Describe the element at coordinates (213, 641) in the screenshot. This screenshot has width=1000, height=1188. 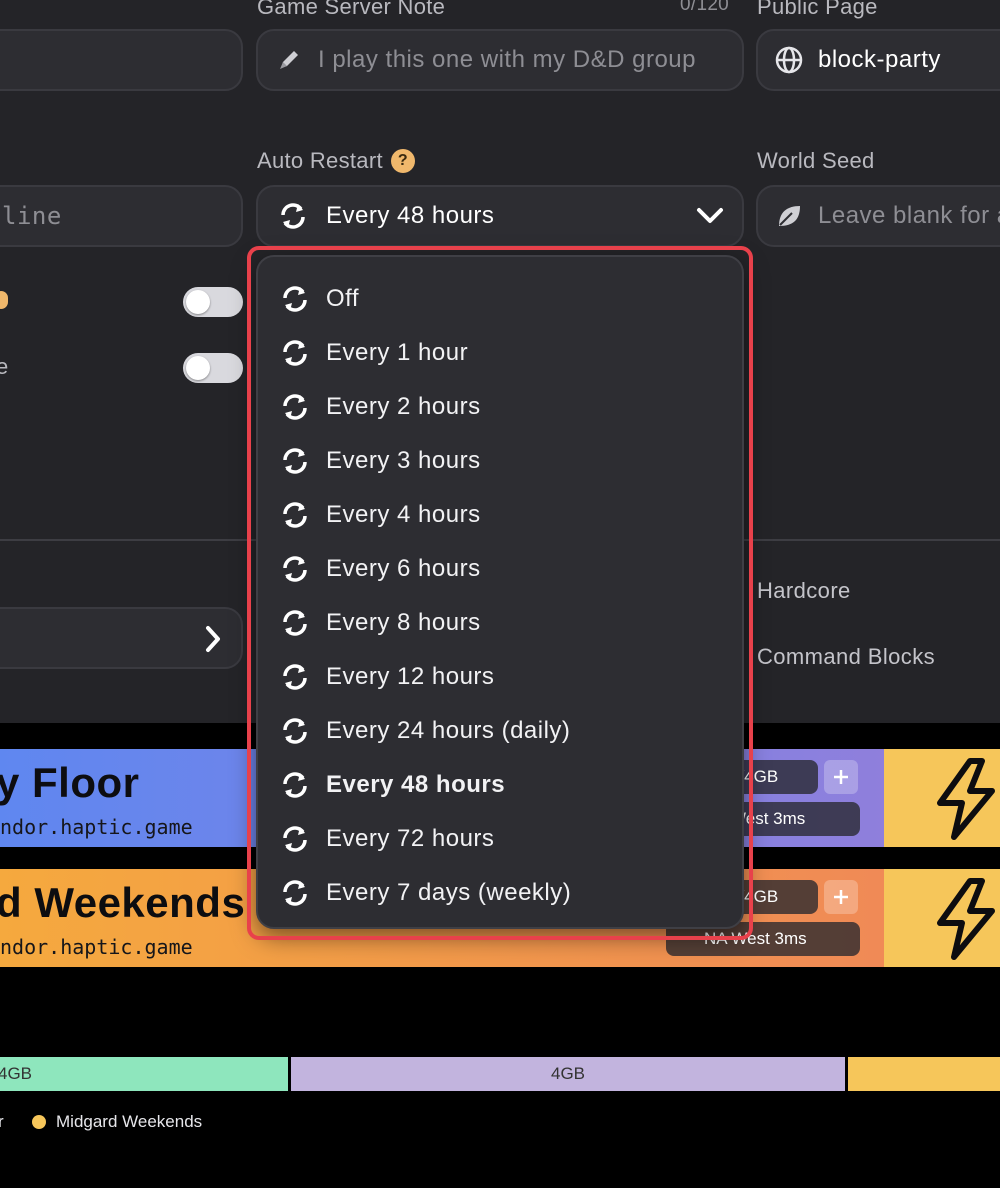
I see `chevron-right-icon` at that location.